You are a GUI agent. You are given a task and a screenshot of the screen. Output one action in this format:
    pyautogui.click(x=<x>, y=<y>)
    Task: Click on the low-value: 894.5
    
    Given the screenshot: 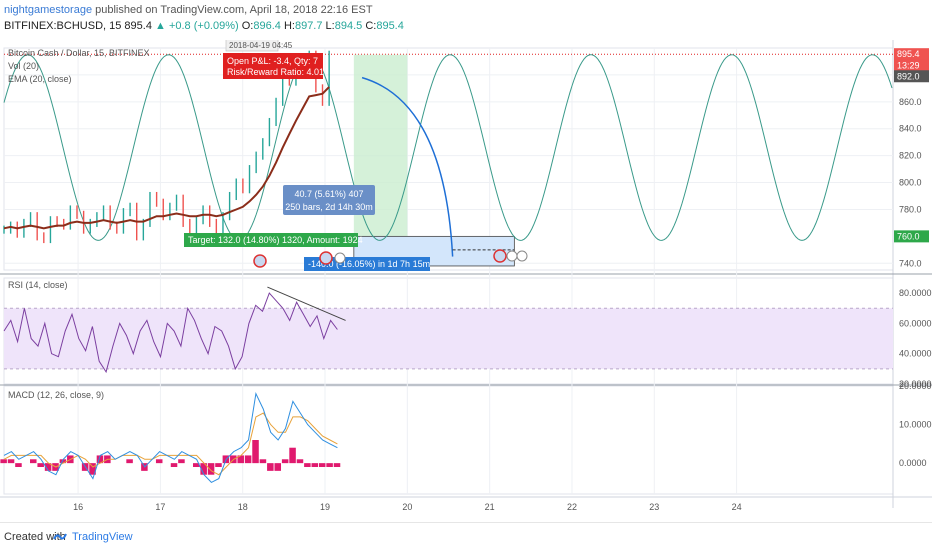 What is the action you would take?
    pyautogui.click(x=348, y=26)
    